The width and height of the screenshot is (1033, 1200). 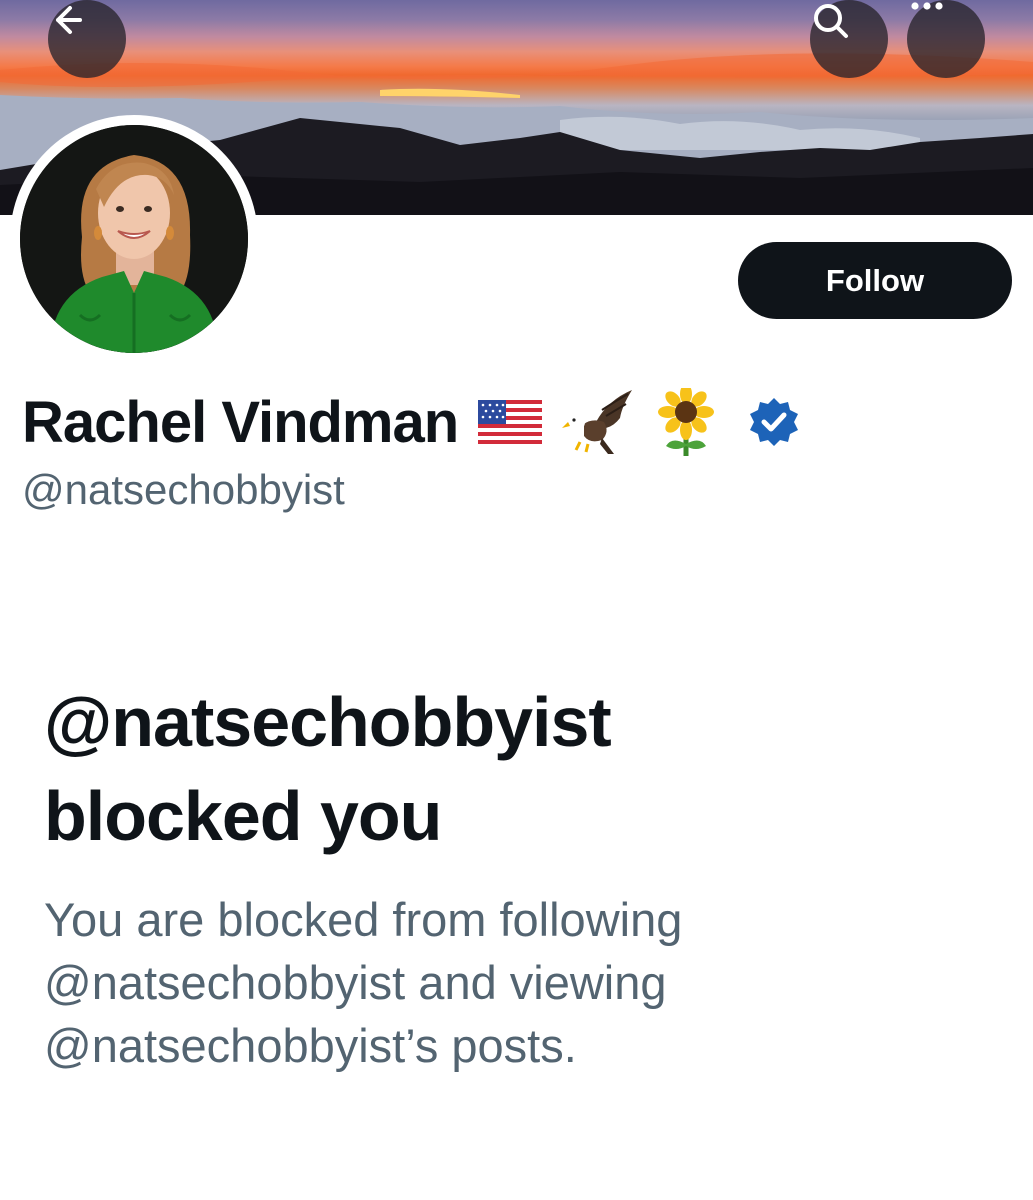 I want to click on avatar-frame, so click(x=134, y=239).